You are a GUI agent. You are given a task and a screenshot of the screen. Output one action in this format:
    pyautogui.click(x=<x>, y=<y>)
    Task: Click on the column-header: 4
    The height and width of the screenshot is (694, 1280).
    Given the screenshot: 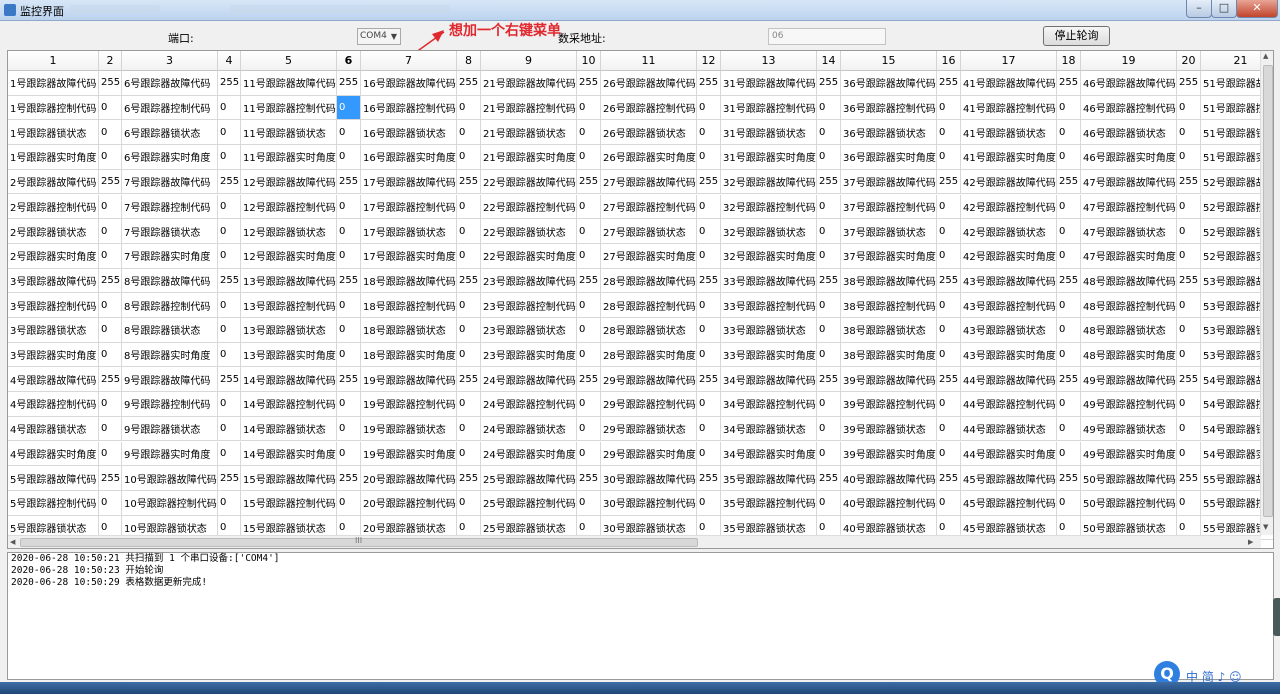 What is the action you would take?
    pyautogui.click(x=229, y=61)
    